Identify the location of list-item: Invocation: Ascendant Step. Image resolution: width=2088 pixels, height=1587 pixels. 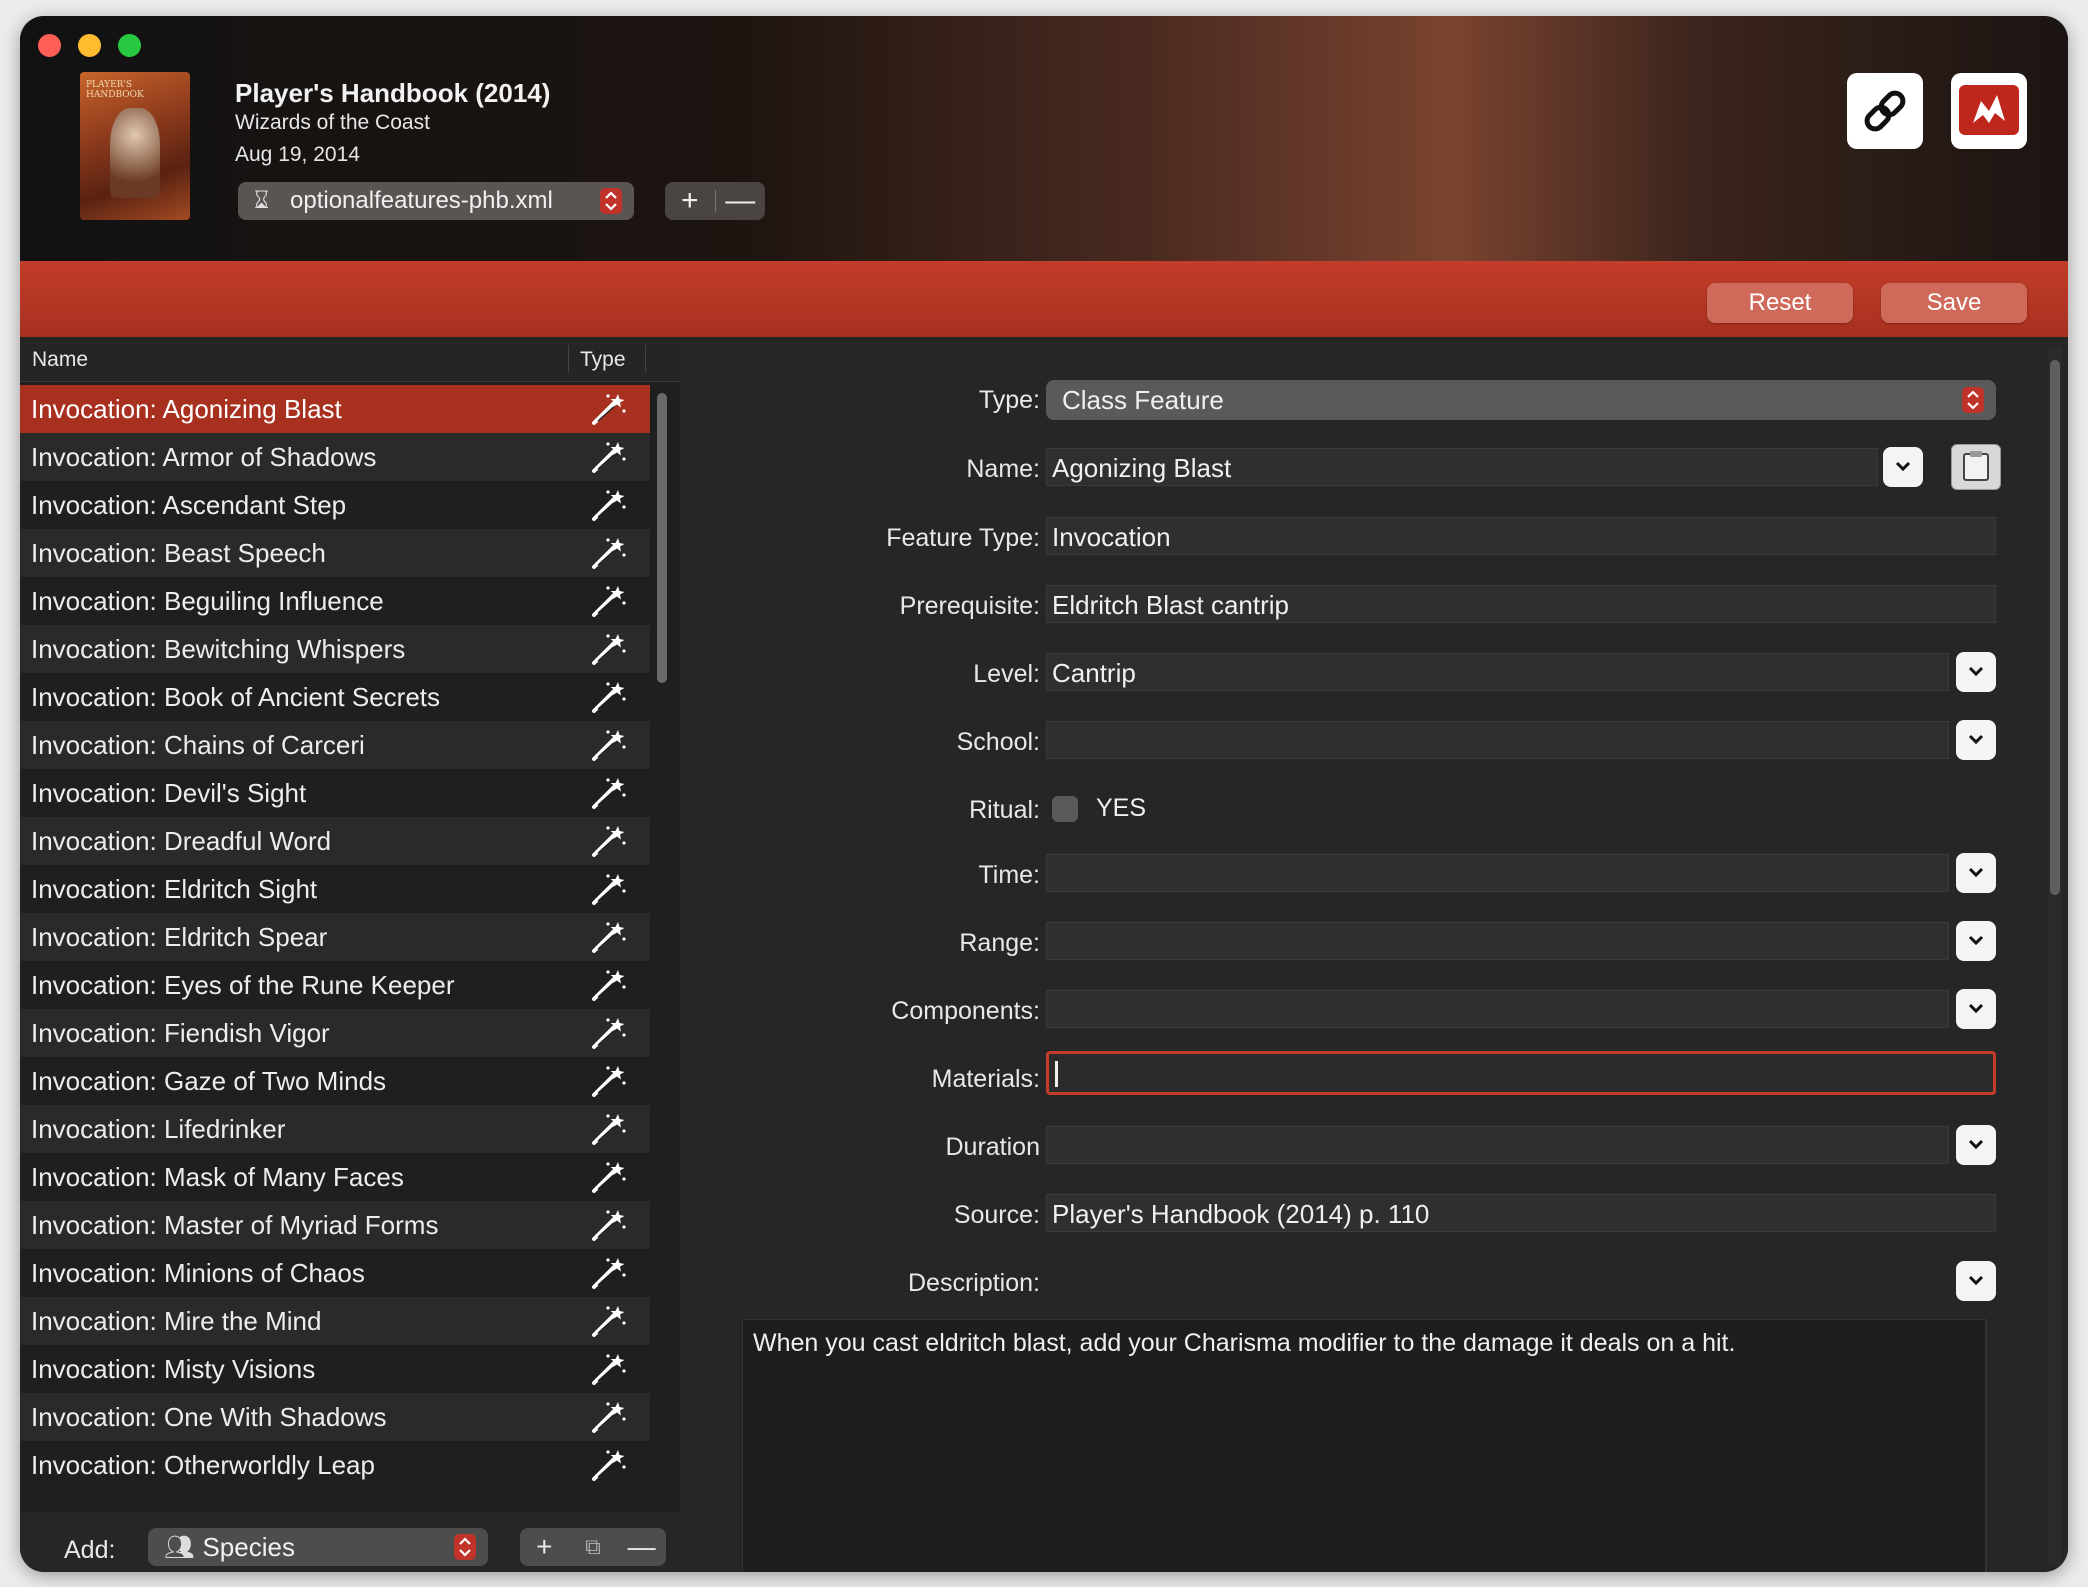
(335, 505).